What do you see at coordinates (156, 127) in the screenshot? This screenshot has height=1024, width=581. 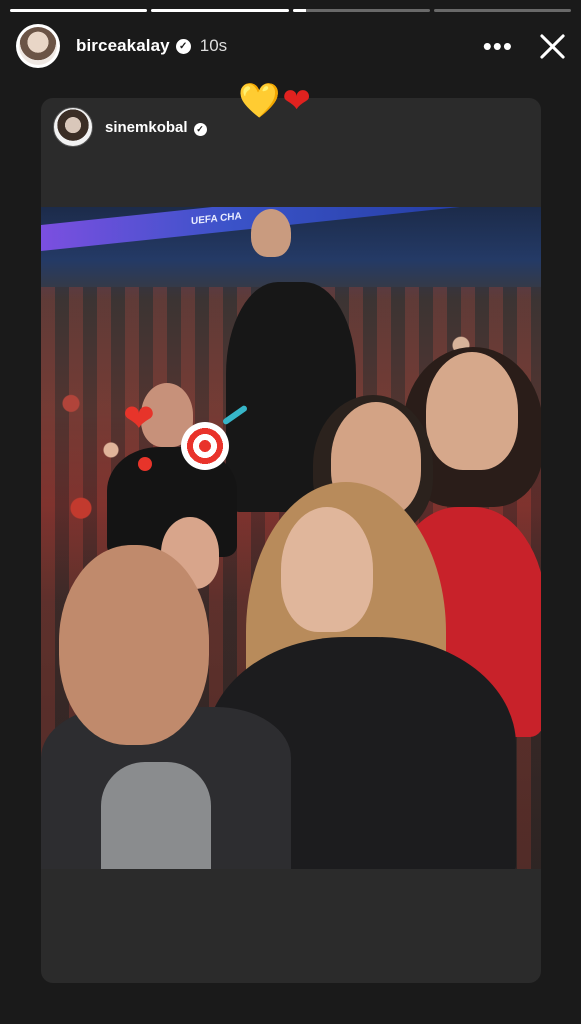 I see `repost-username: sinemkobal ✓` at bounding box center [156, 127].